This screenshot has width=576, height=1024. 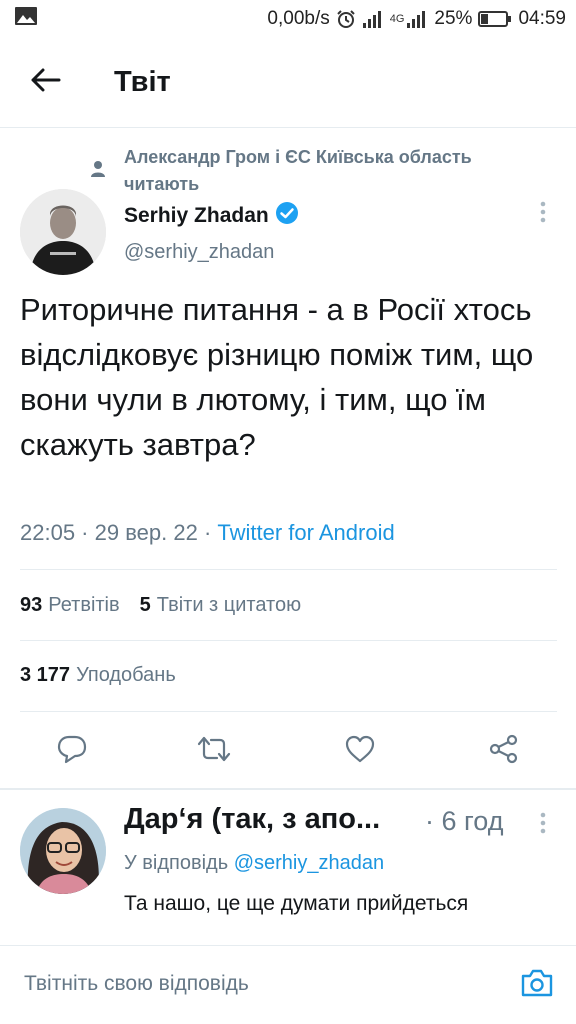 I want to click on reply-button, so click(x=72, y=751).